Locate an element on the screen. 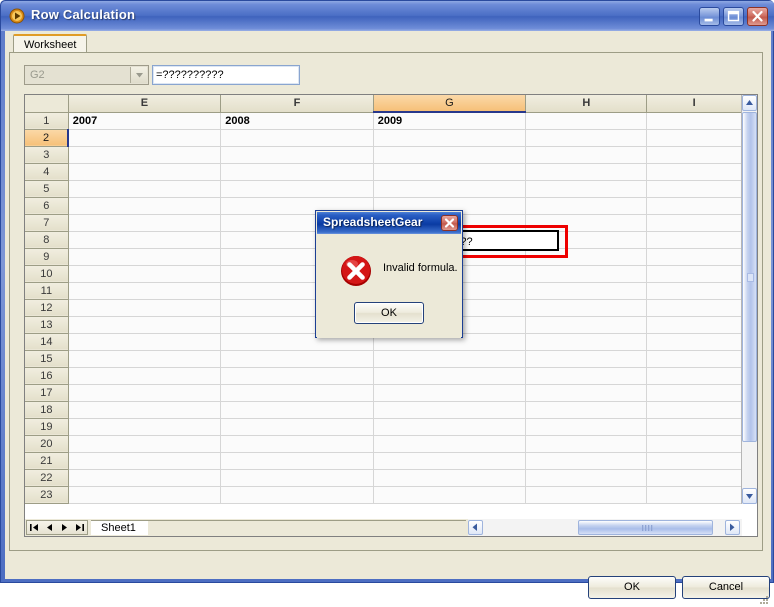  cell-F2 is located at coordinates (297, 138).